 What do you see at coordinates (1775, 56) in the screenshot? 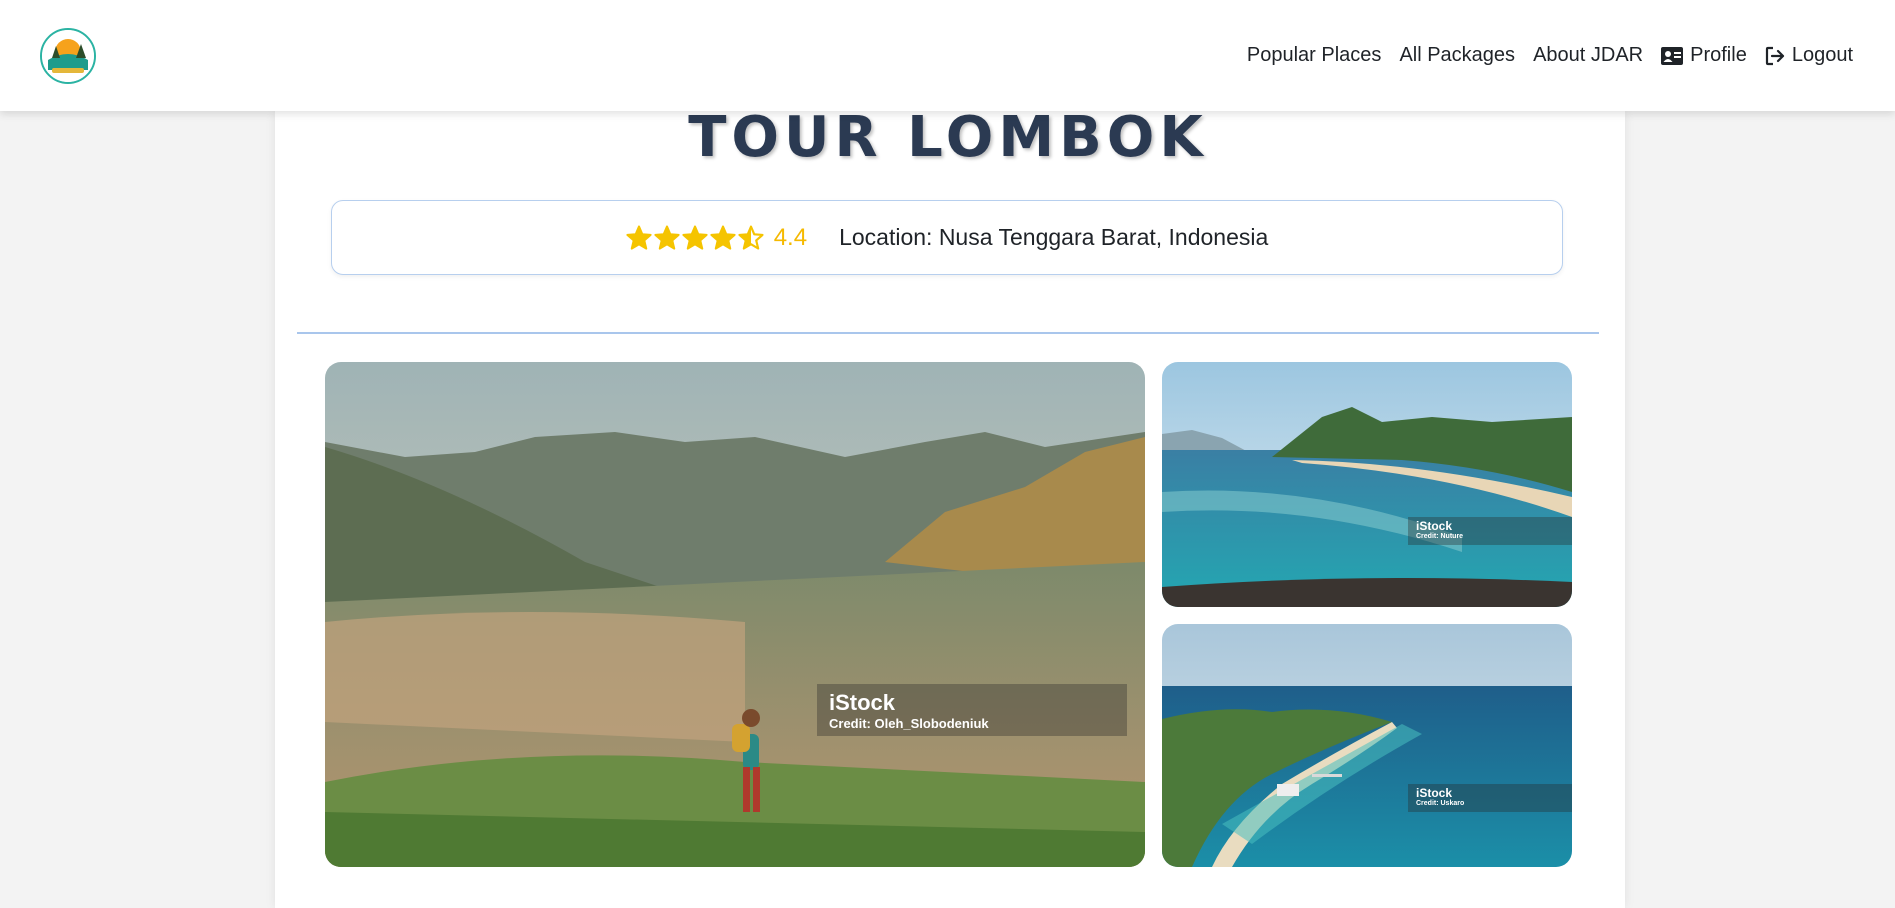
I see `logout-icon` at bounding box center [1775, 56].